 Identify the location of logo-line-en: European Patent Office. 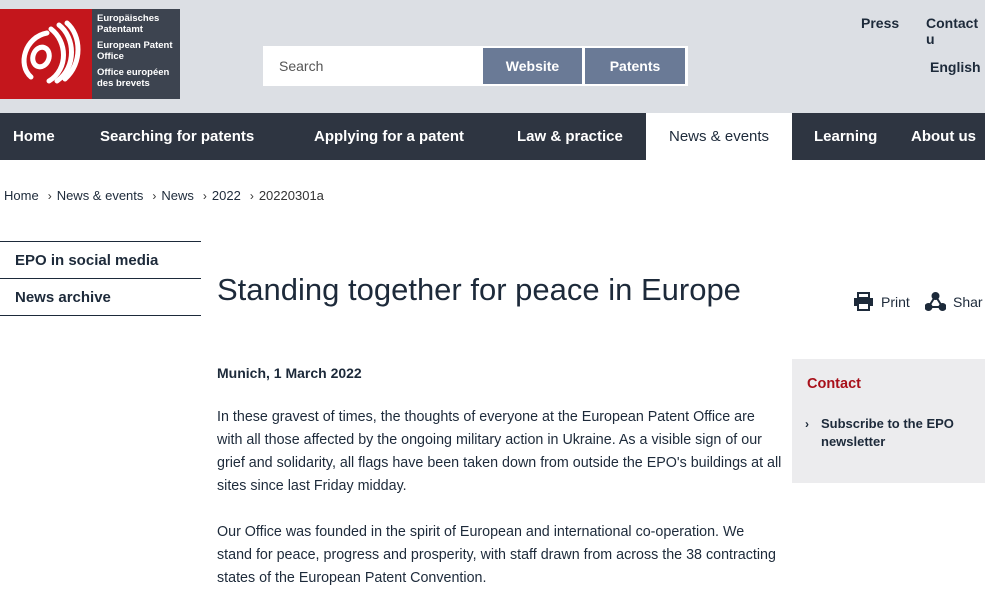
(135, 51).